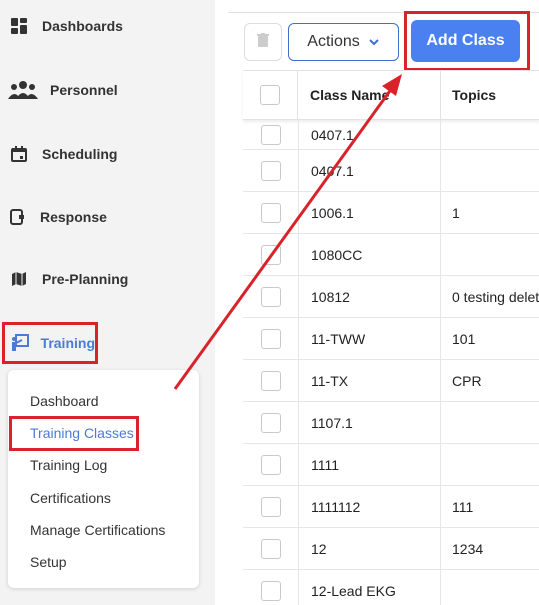  I want to click on topics-cell: 1234, so click(468, 549).